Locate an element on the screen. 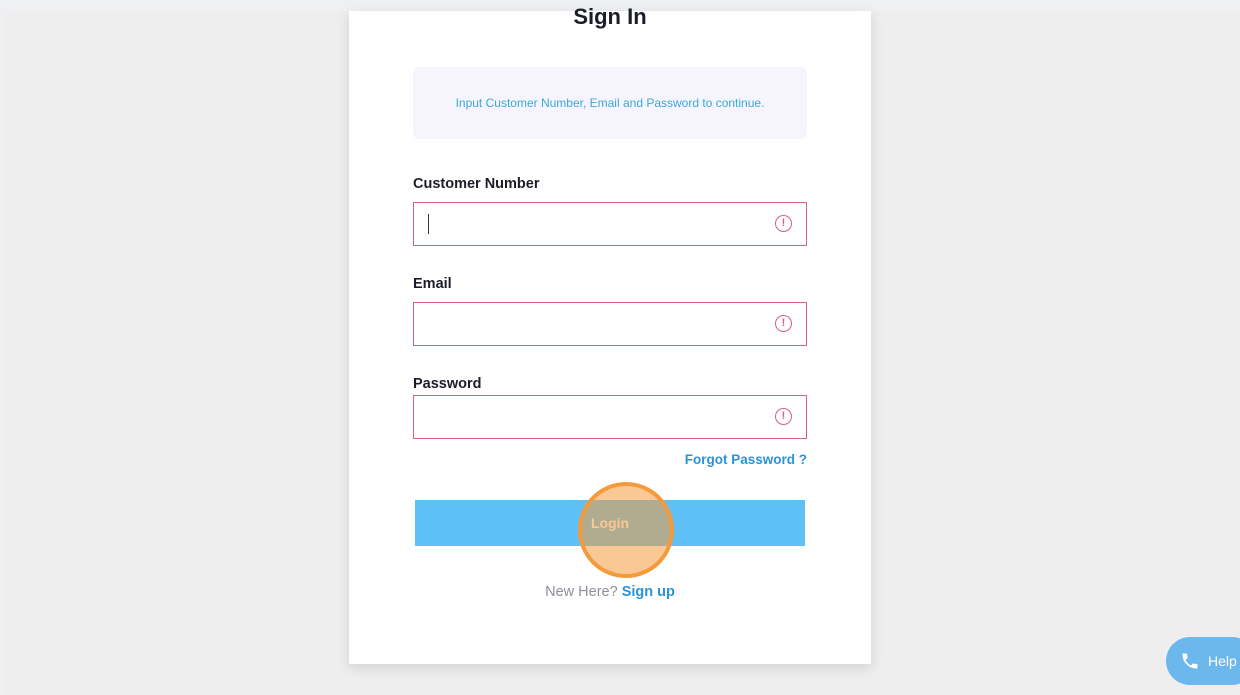 The image size is (1240, 695). phone-icon is located at coordinates (1190, 661).